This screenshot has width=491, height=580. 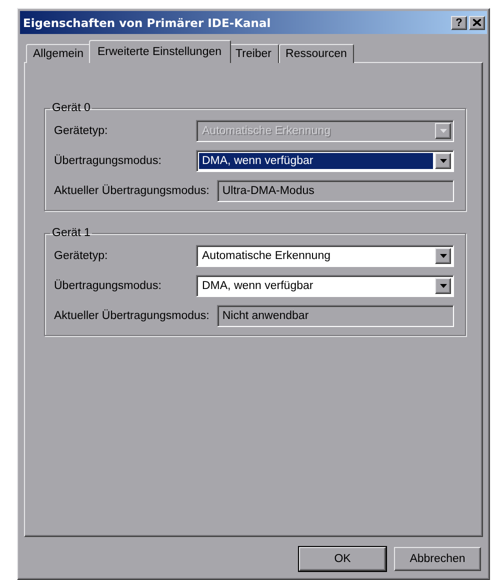 What do you see at coordinates (257, 286) in the screenshot?
I see `combo-value: DMA, wenn verfügbar` at bounding box center [257, 286].